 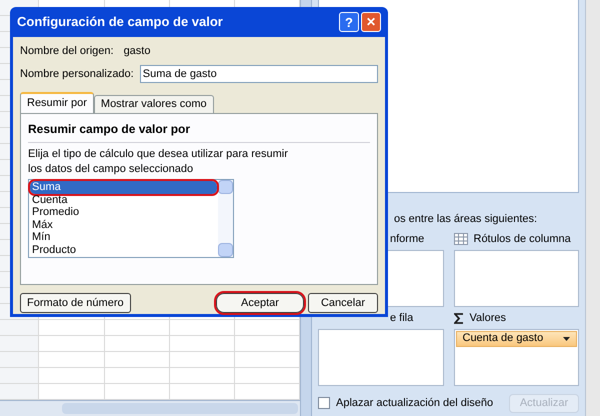 I want to click on list-item: Mín, so click(x=123, y=237).